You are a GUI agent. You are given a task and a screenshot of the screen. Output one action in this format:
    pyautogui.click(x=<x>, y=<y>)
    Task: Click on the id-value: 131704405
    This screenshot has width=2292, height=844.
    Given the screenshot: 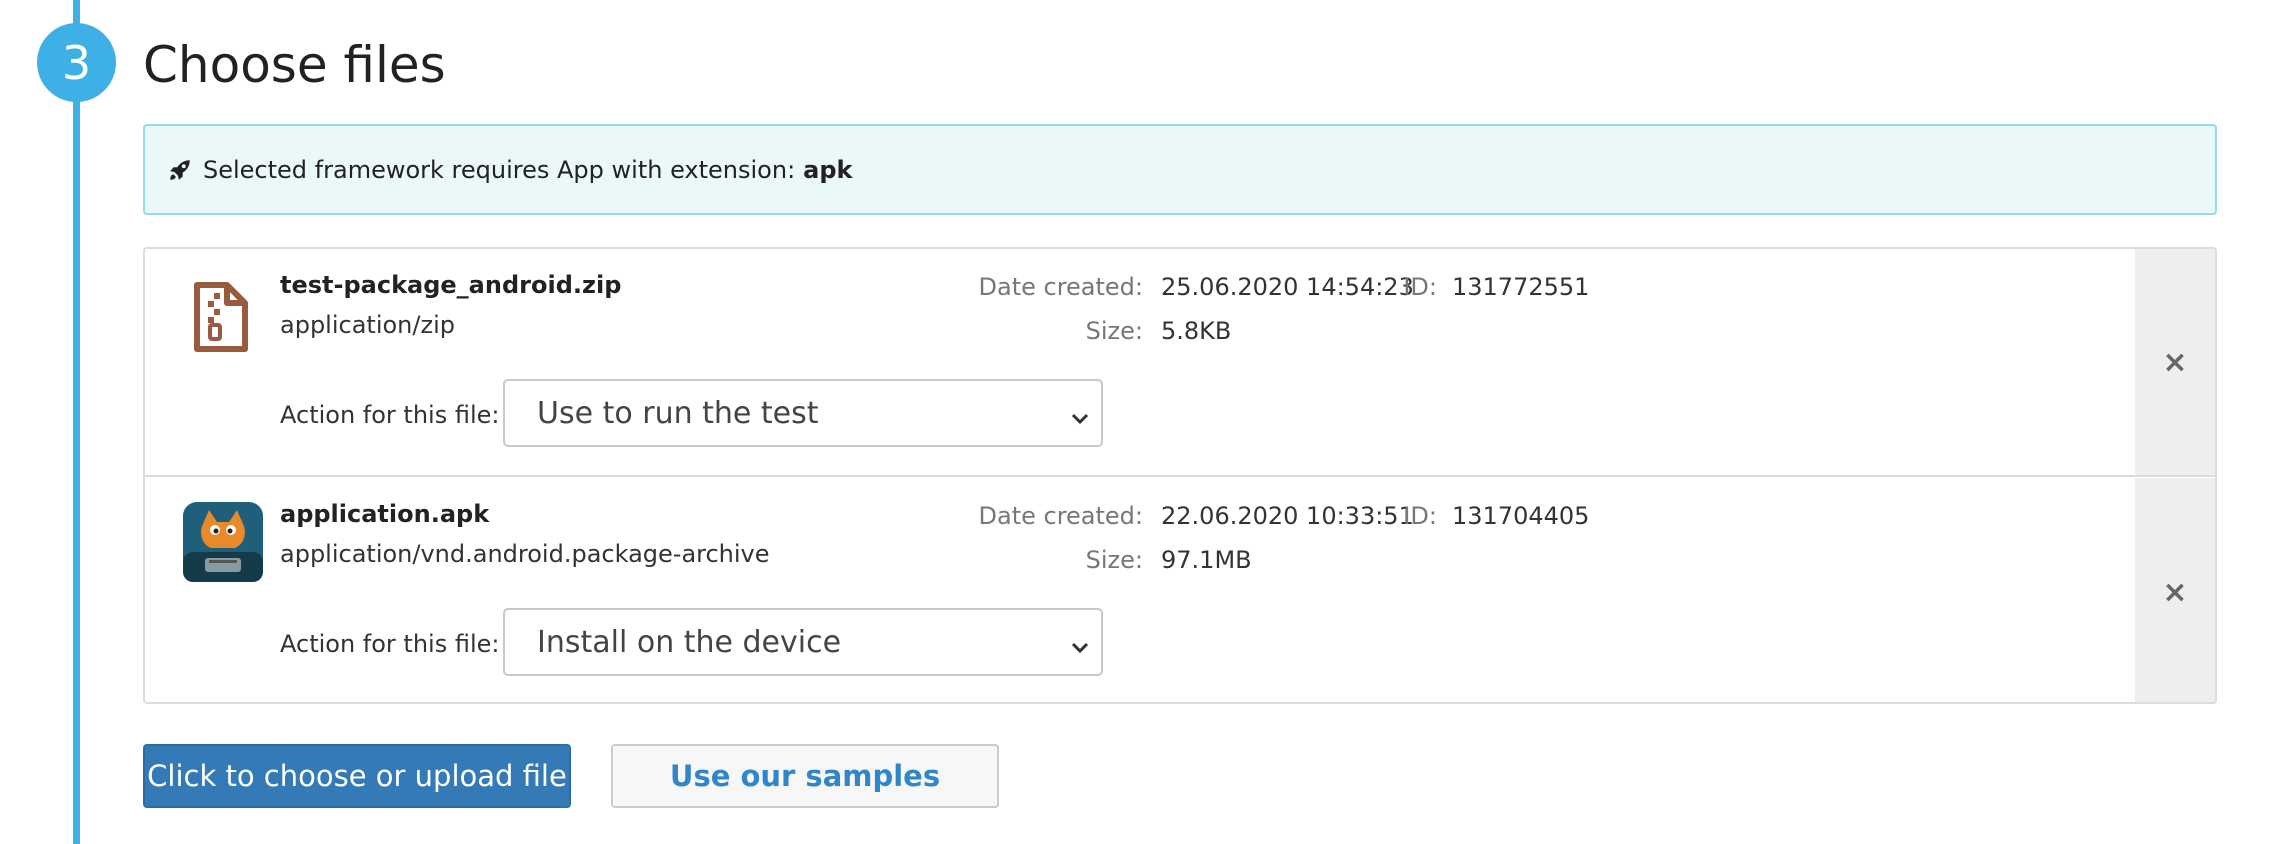 What is the action you would take?
    pyautogui.click(x=1521, y=516)
    